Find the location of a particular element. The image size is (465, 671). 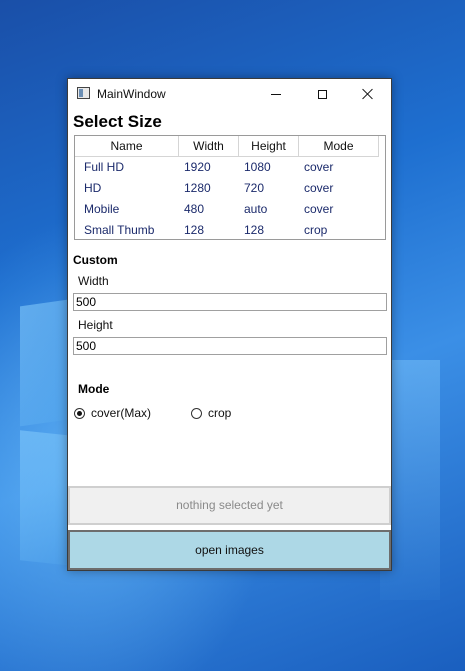

column-header-height: Height is located at coordinates (269, 146).